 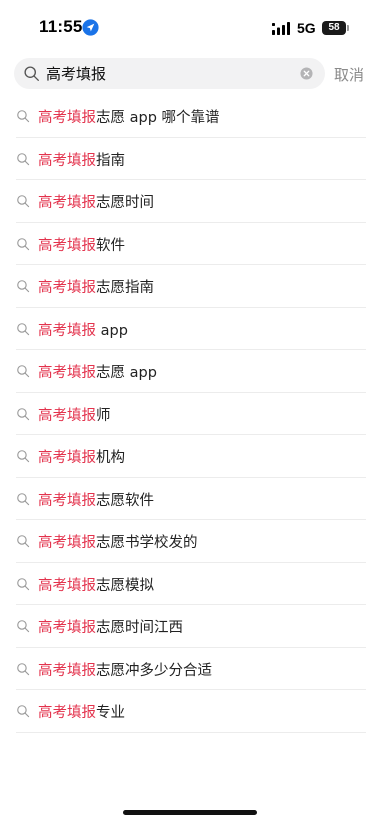 I want to click on suggestion-text: 高考填报志愿 app, so click(x=97, y=371).